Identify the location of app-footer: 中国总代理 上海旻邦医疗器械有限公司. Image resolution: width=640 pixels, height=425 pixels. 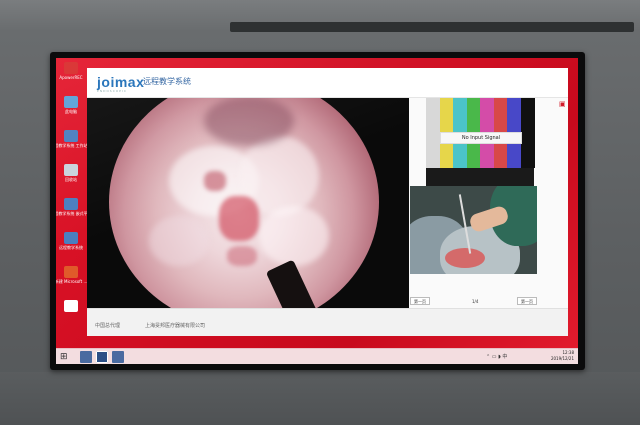
(327, 322).